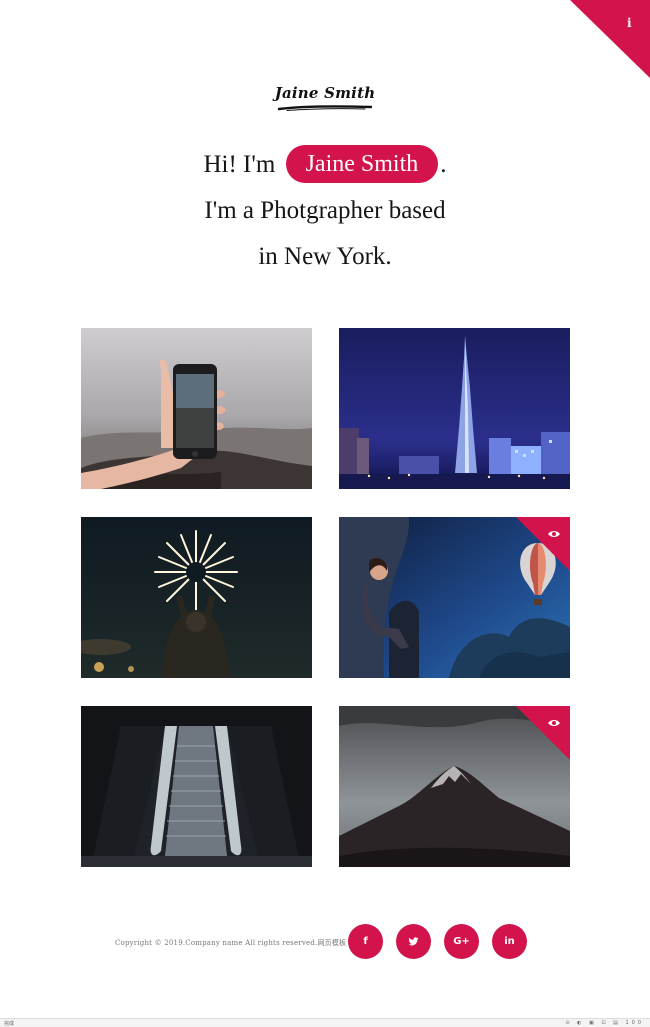  I want to click on gallery-item-fireworks, so click(196, 597).